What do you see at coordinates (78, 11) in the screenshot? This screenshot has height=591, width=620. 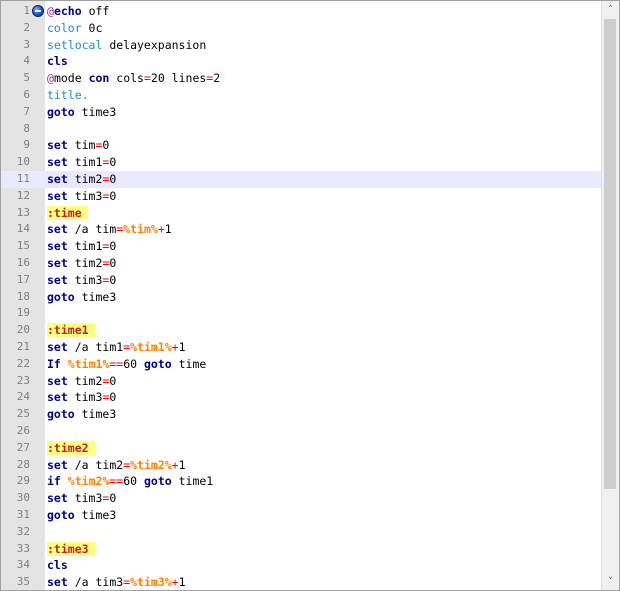 I see `line-text: @echo off` at bounding box center [78, 11].